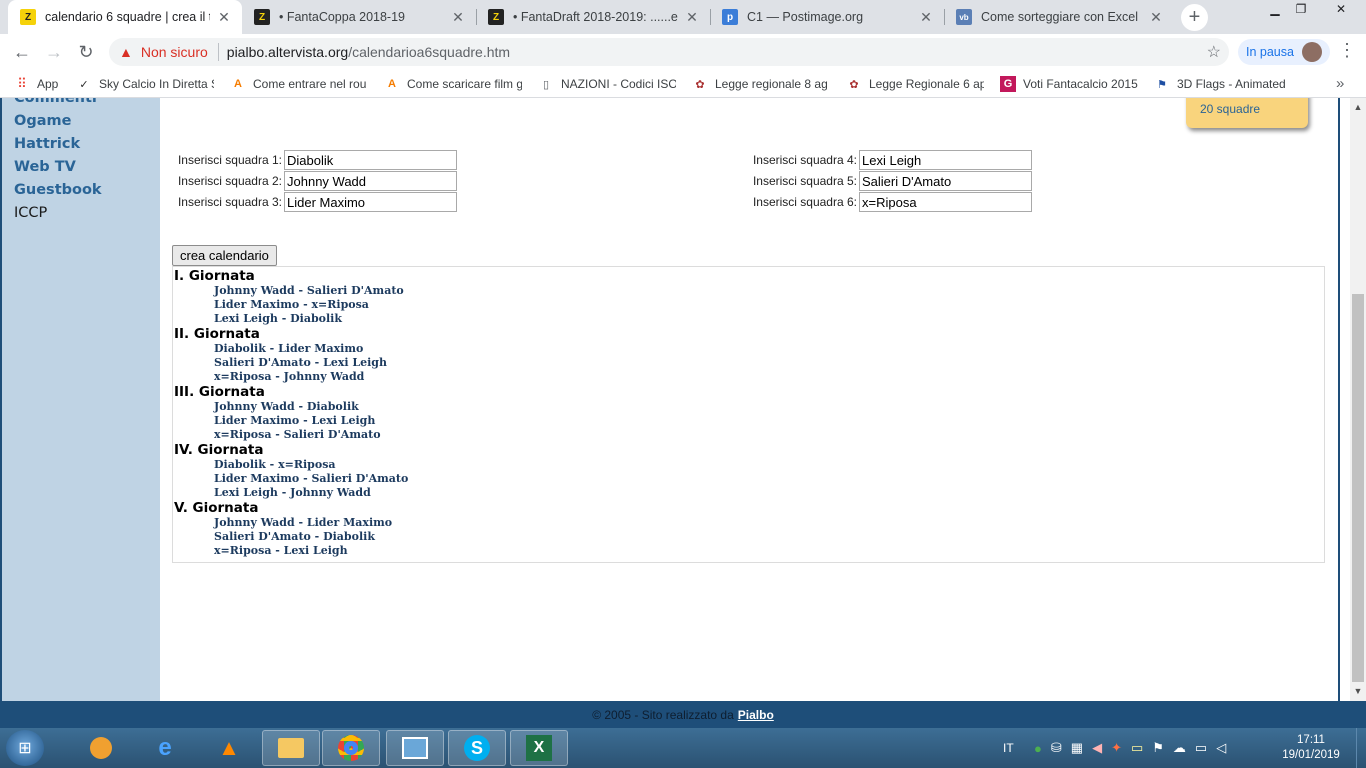  Describe the element at coordinates (1214, 52) in the screenshot. I see `bookmark-star-icon: ☆` at that location.